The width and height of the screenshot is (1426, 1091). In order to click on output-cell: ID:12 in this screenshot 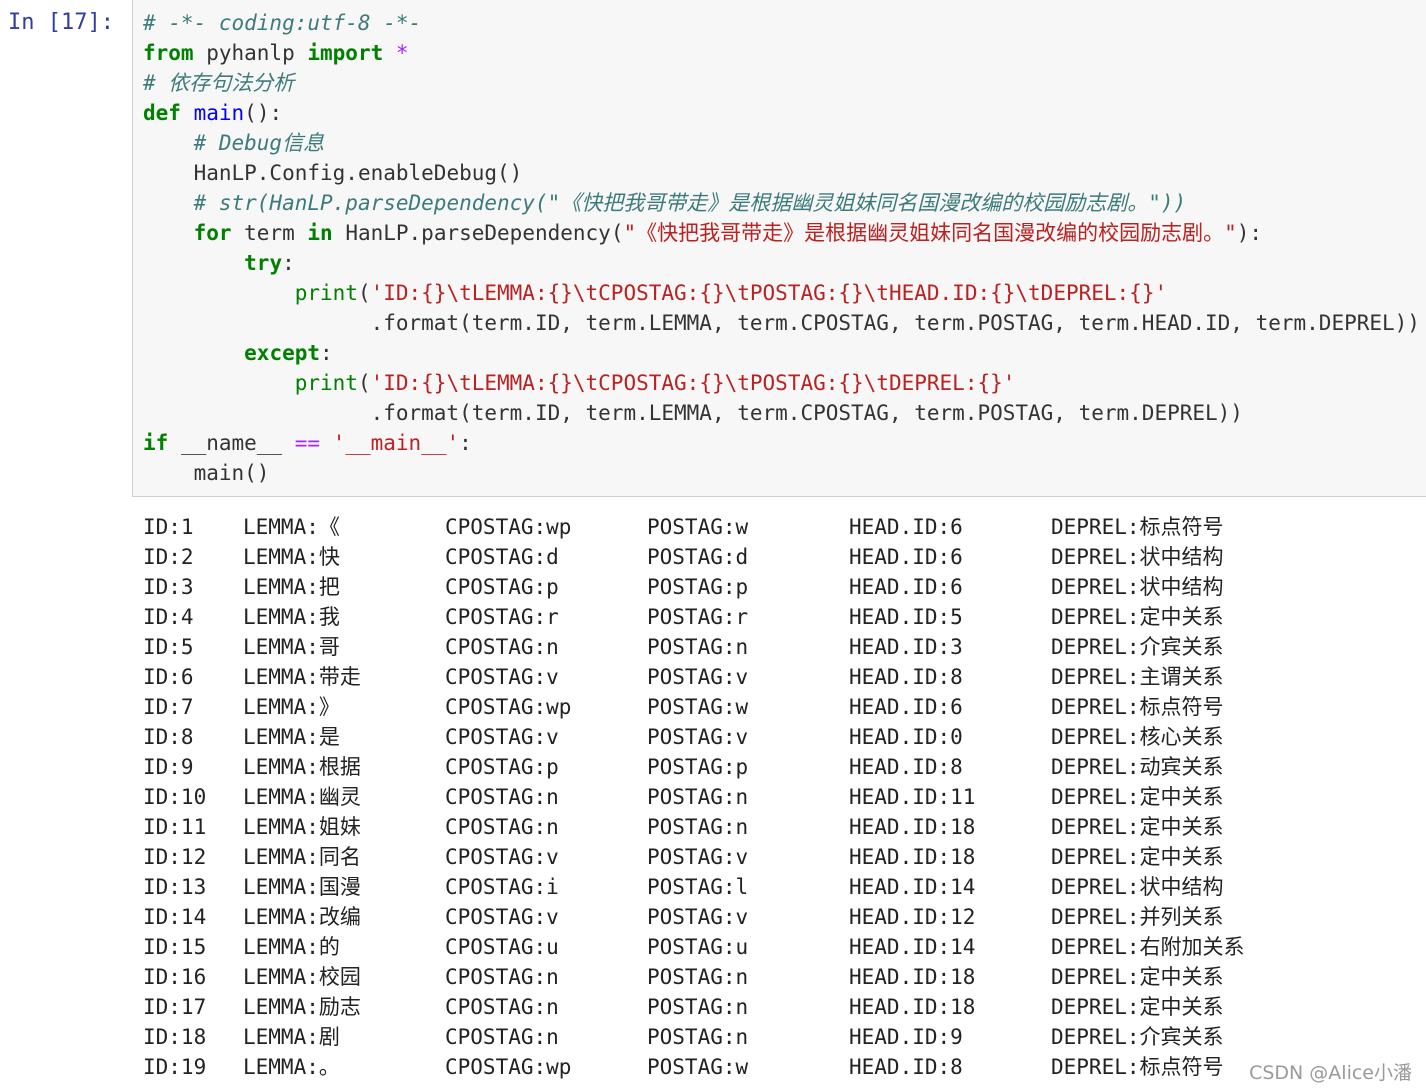, I will do `click(175, 857)`.